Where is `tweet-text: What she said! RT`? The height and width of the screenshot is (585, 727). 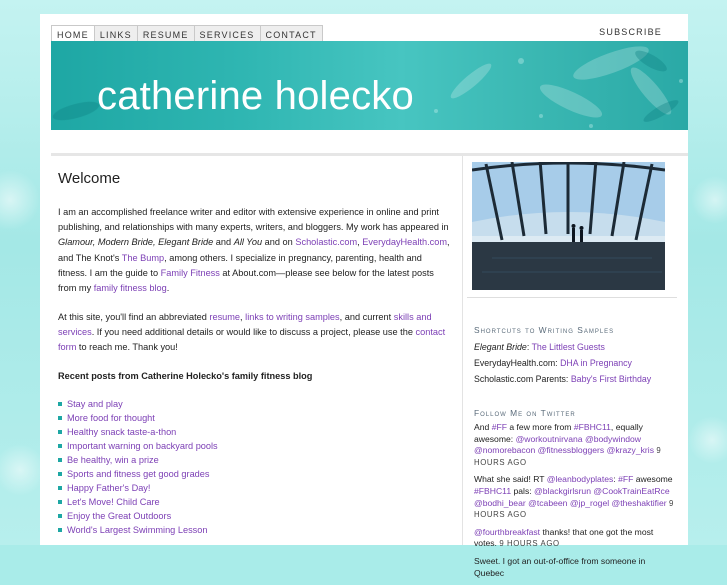
tweet-text: What she said! RT is located at coordinates (510, 479).